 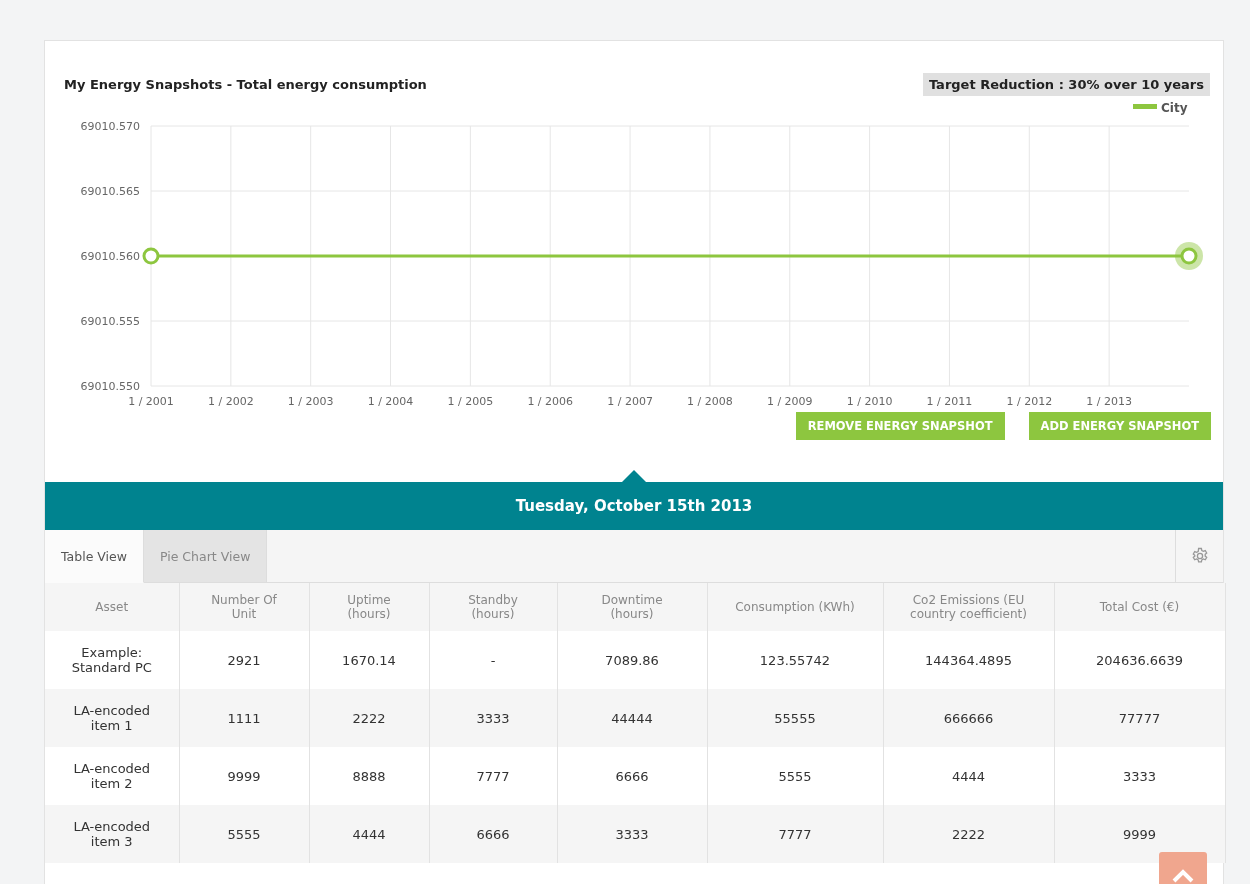 What do you see at coordinates (1199, 556) in the screenshot?
I see `settings-icon` at bounding box center [1199, 556].